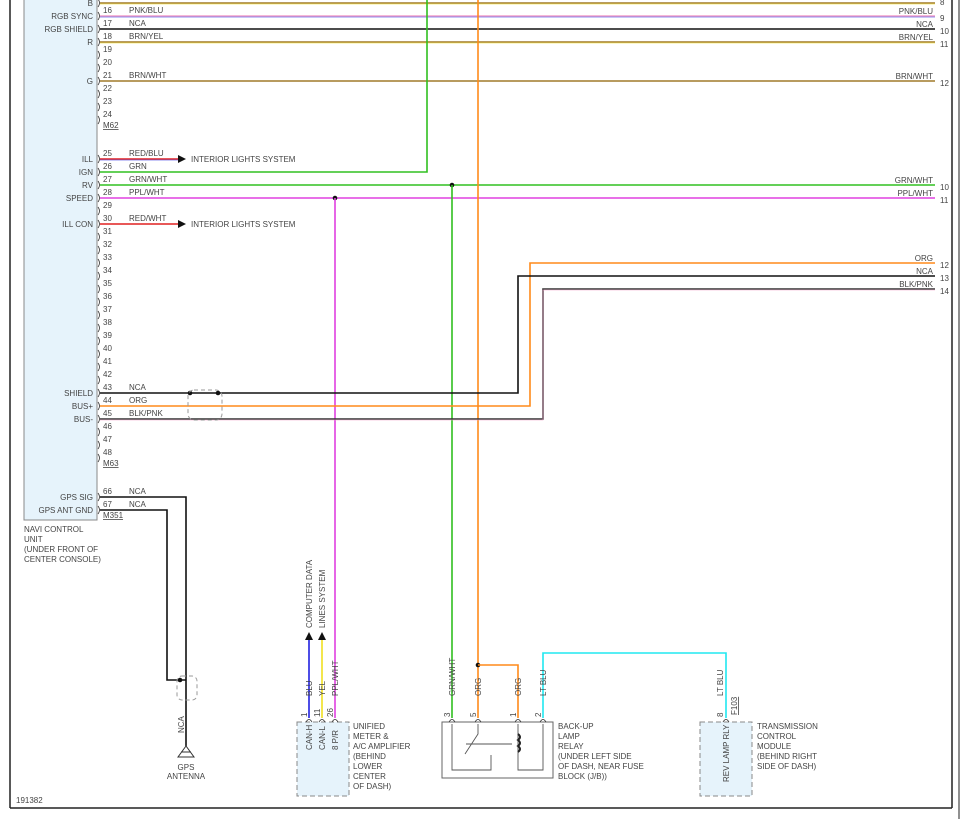 The width and height of the screenshot is (962, 819). What do you see at coordinates (61, 549) in the screenshot?
I see `navi-unit-name: (UNDER FRONT OF` at bounding box center [61, 549].